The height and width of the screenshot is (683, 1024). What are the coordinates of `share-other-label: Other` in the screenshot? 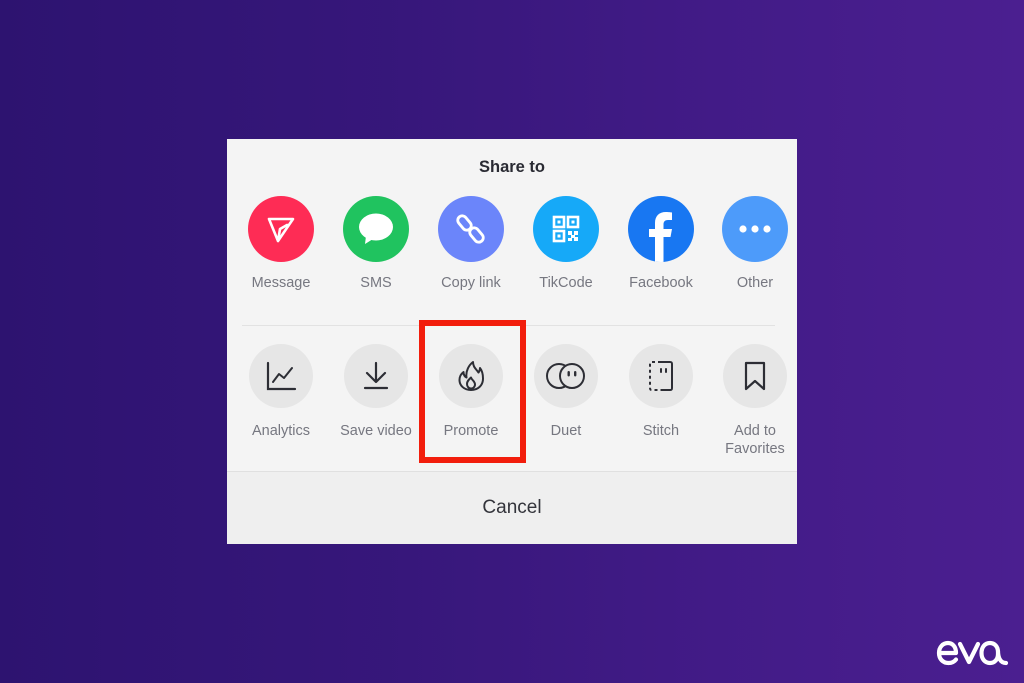 It's located at (755, 283).